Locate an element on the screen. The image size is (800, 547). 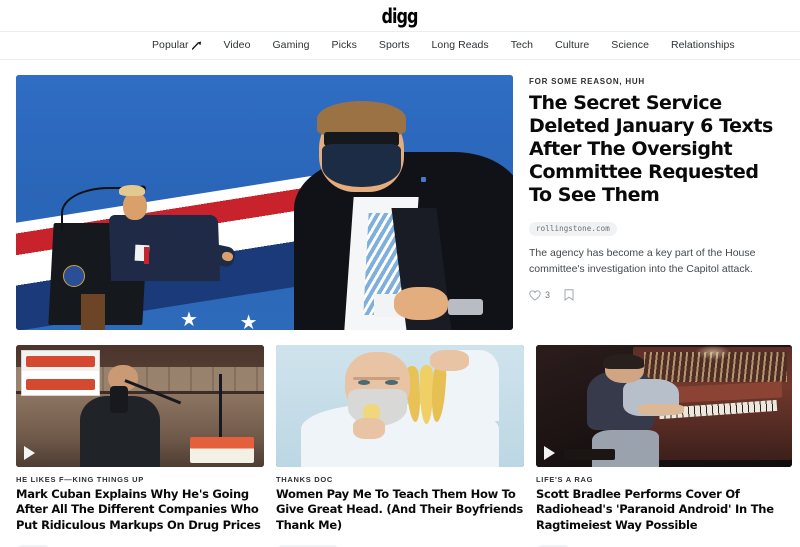
nav-item-video: Video is located at coordinates (237, 45).